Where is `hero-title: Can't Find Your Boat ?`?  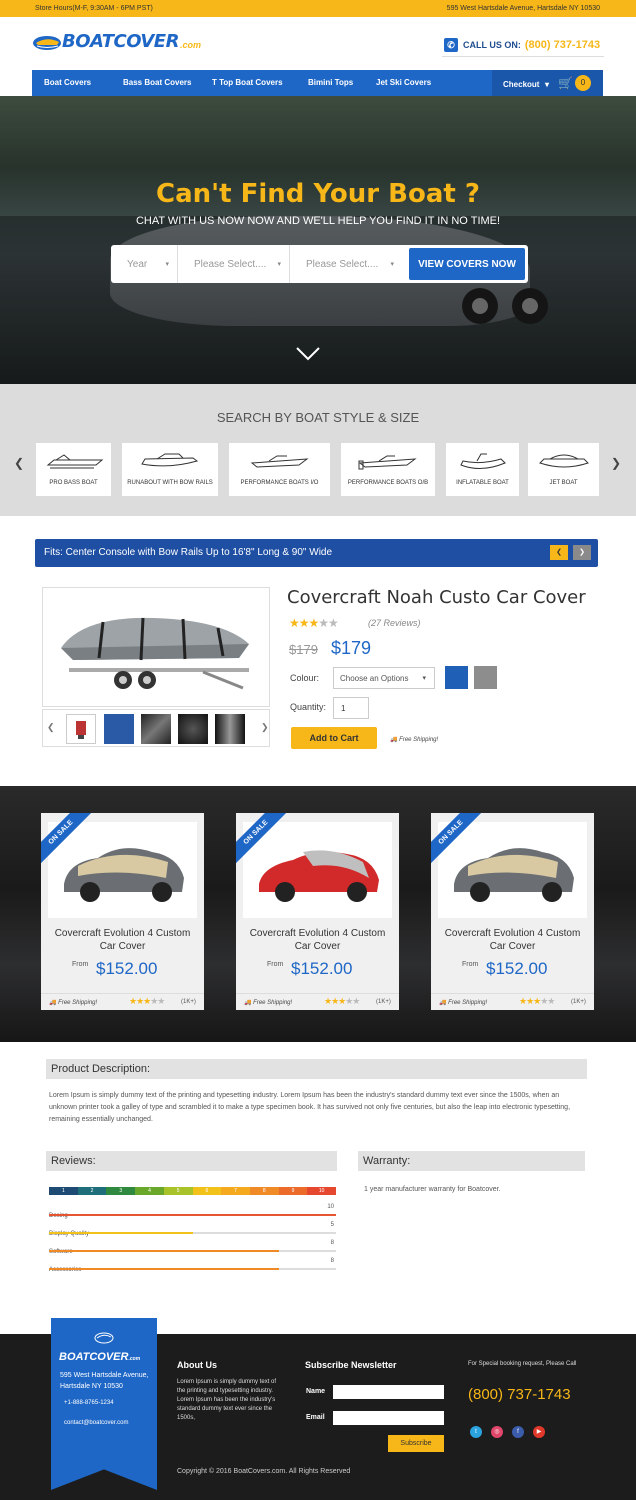 hero-title: Can't Find Your Boat ? is located at coordinates (318, 194).